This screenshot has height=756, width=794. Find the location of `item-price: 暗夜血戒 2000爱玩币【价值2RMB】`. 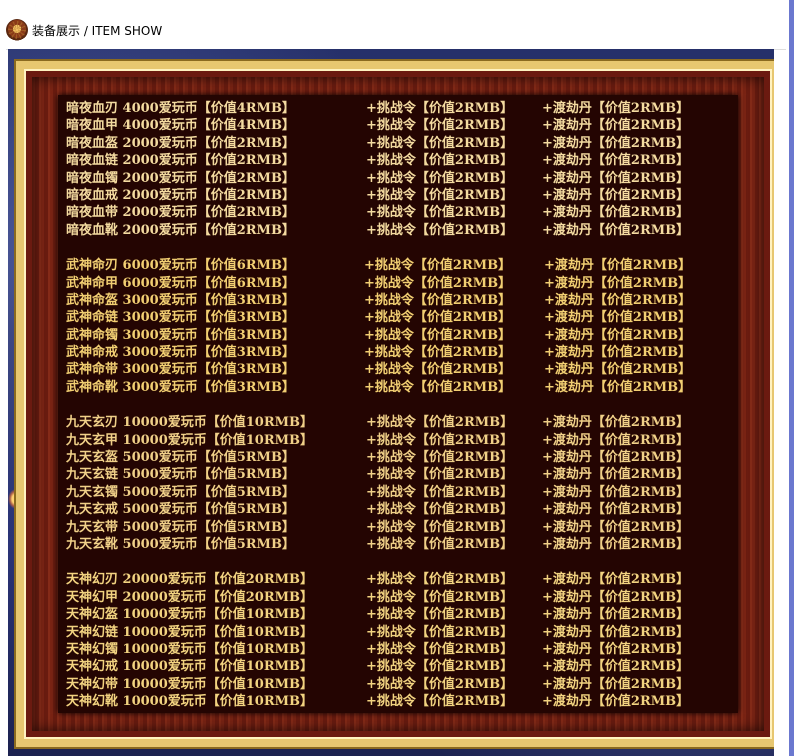

item-price: 暗夜血戒 2000爱玩币【价值2RMB】 is located at coordinates (180, 195).